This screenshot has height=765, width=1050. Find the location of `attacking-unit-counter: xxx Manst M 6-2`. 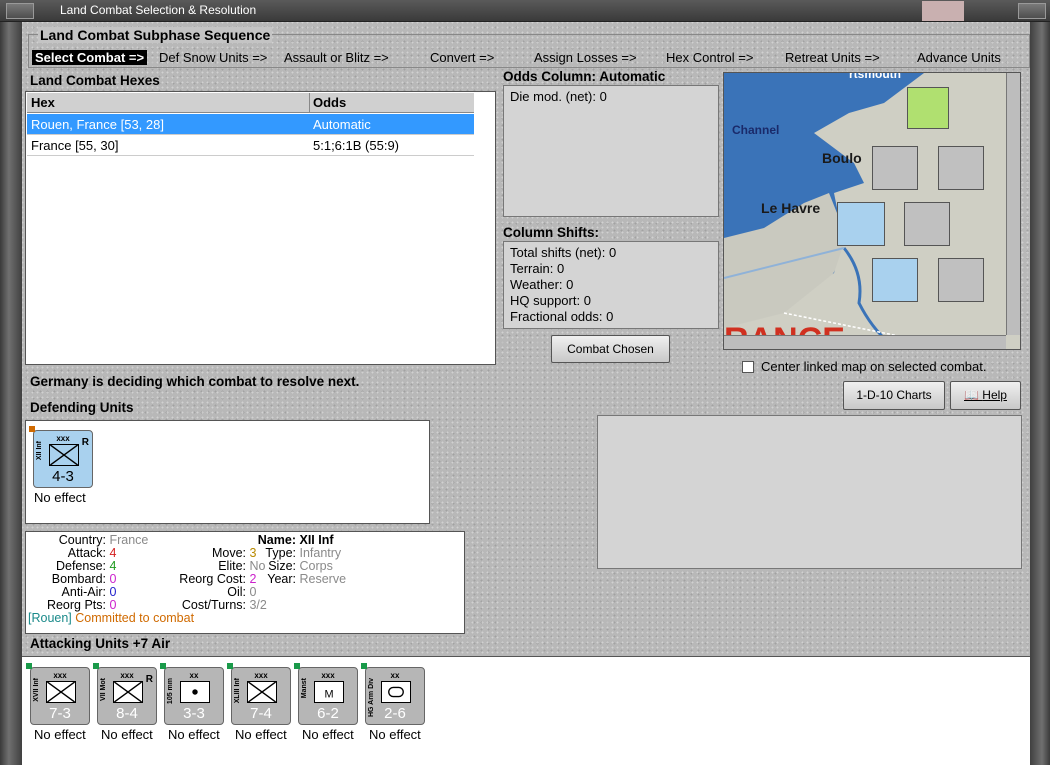

attacking-unit-counter: xxx Manst M 6-2 is located at coordinates (326, 694).